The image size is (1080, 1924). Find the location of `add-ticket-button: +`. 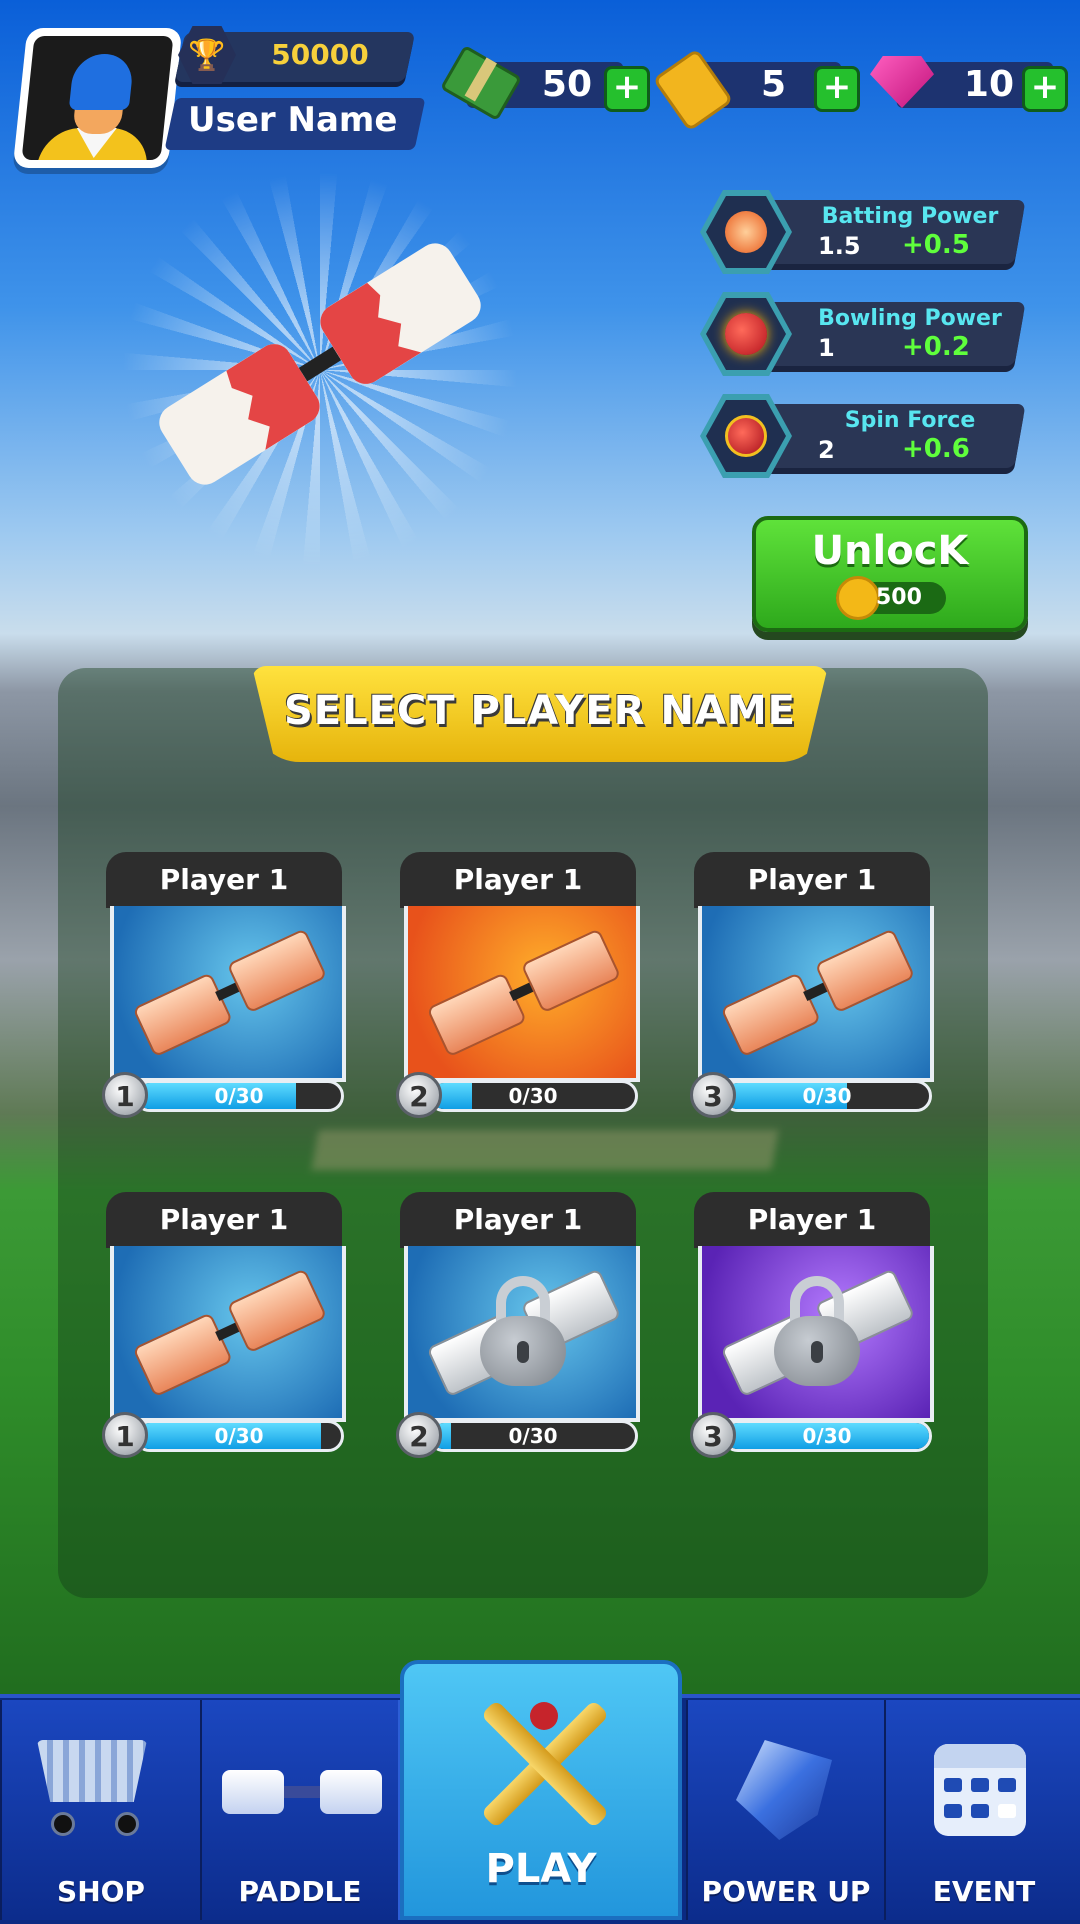

add-ticket-button: + is located at coordinates (837, 89).